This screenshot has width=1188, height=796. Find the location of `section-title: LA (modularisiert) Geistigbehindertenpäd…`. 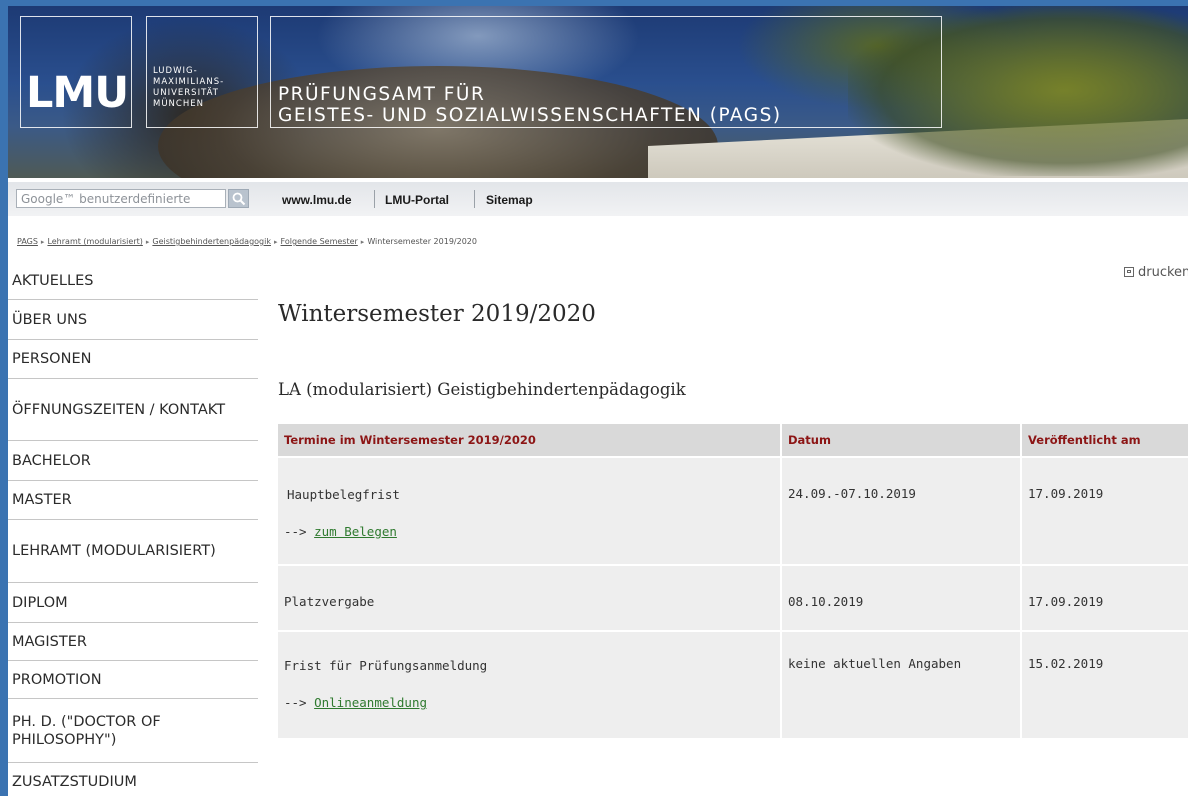

section-title: LA (modularisiert) Geistigbehindertenpäd… is located at coordinates (482, 389).